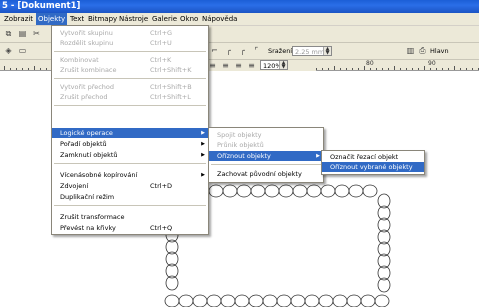  I want to click on menu-item-label: Kombinovat, so click(79, 60).